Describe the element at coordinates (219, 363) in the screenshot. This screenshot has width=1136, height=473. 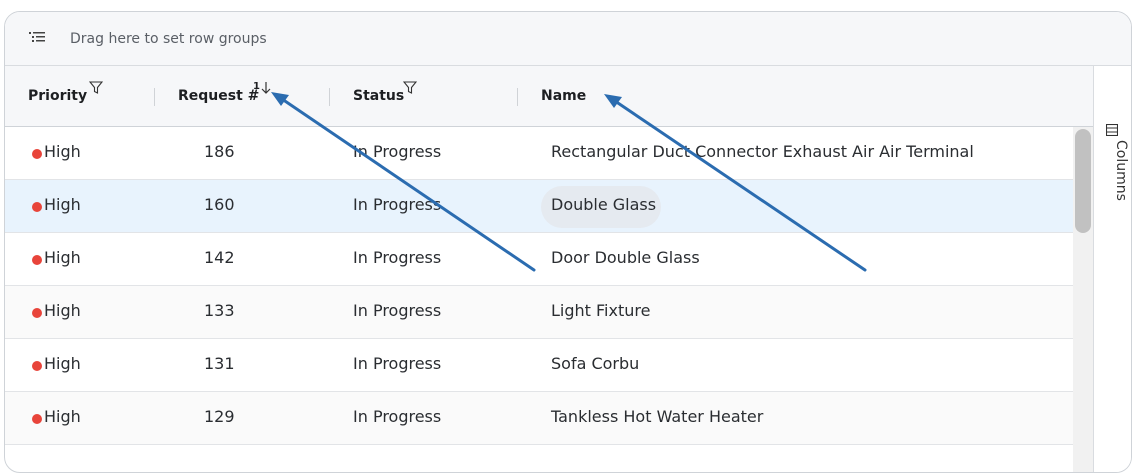
I see `request-cell: 131` at that location.